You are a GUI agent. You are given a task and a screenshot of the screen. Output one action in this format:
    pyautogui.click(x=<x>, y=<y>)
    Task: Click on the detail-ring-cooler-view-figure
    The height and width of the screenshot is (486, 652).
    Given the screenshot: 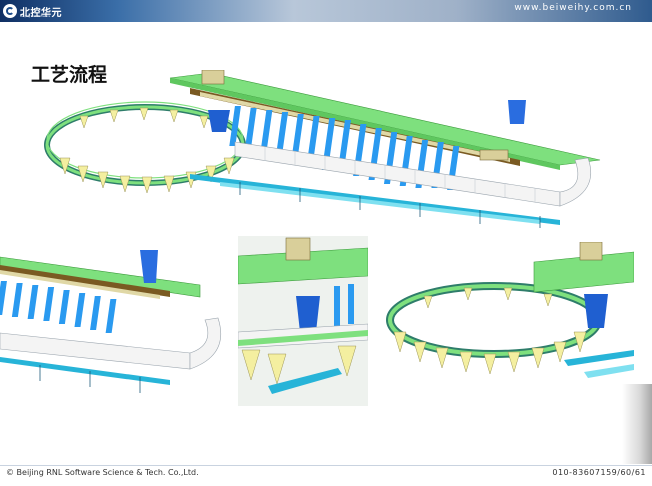 What is the action you would take?
    pyautogui.click(x=509, y=322)
    